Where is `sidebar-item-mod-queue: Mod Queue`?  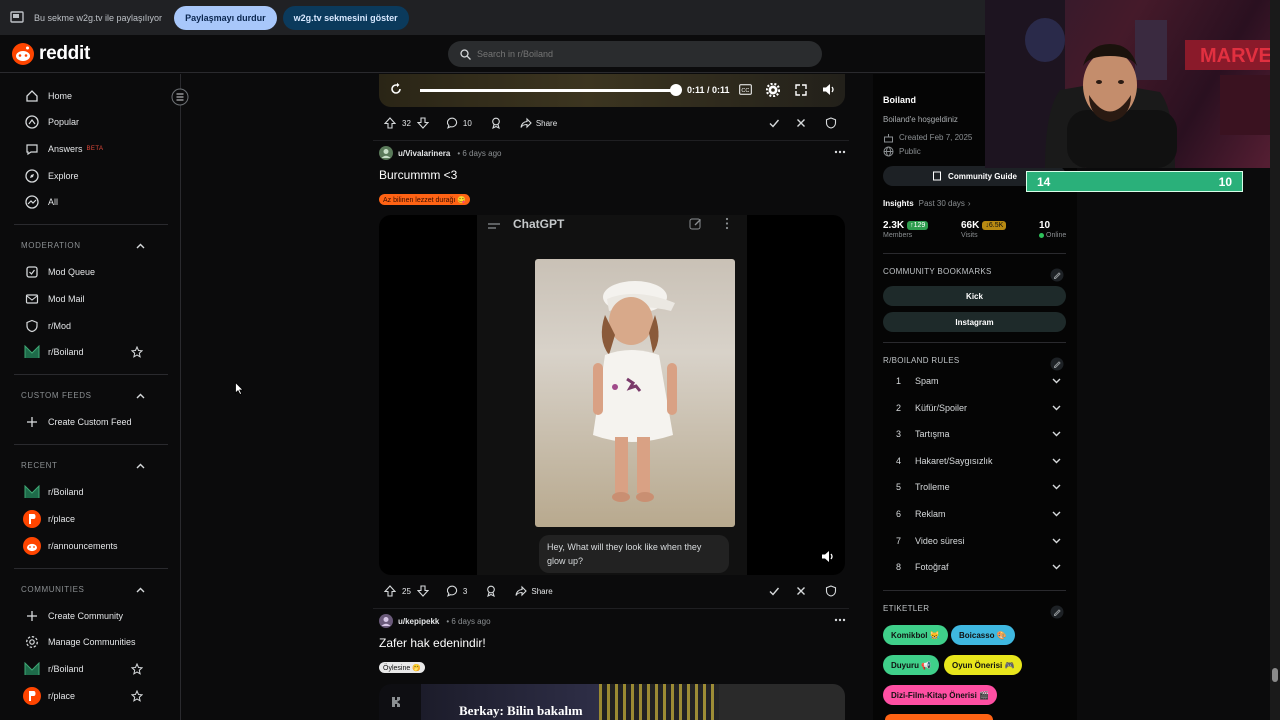 sidebar-item-mod-queue: Mod Queue is located at coordinates (90, 272).